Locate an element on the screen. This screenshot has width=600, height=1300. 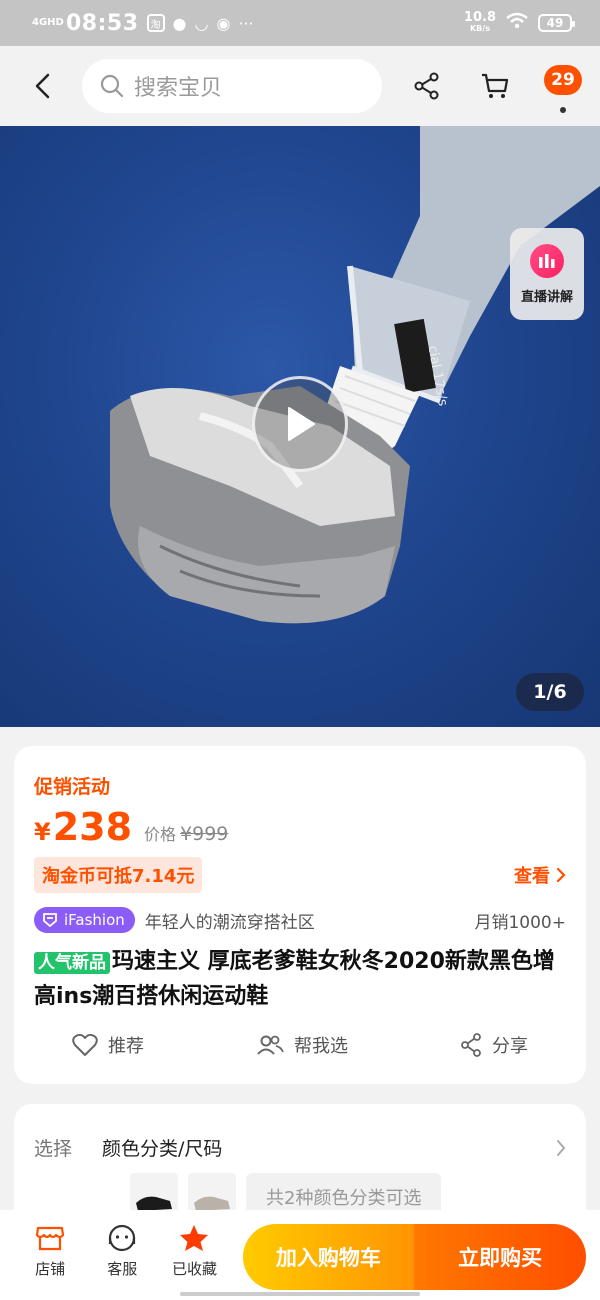
more-dot-icon is located at coordinates (563, 110).